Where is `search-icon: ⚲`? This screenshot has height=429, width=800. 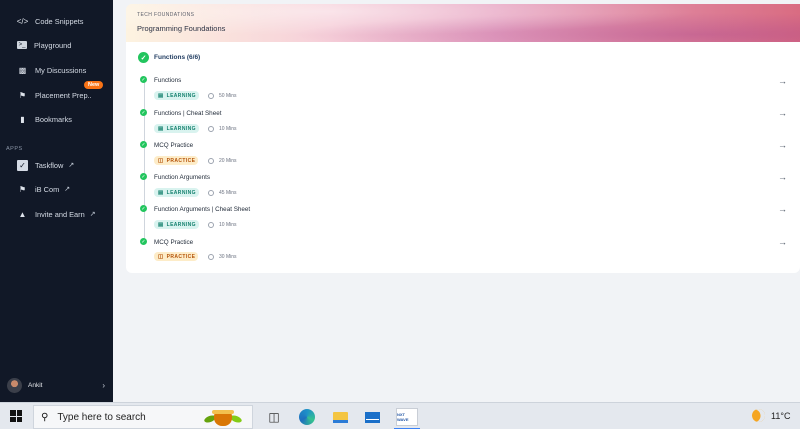
search-icon: ⚲ is located at coordinates (45, 417).